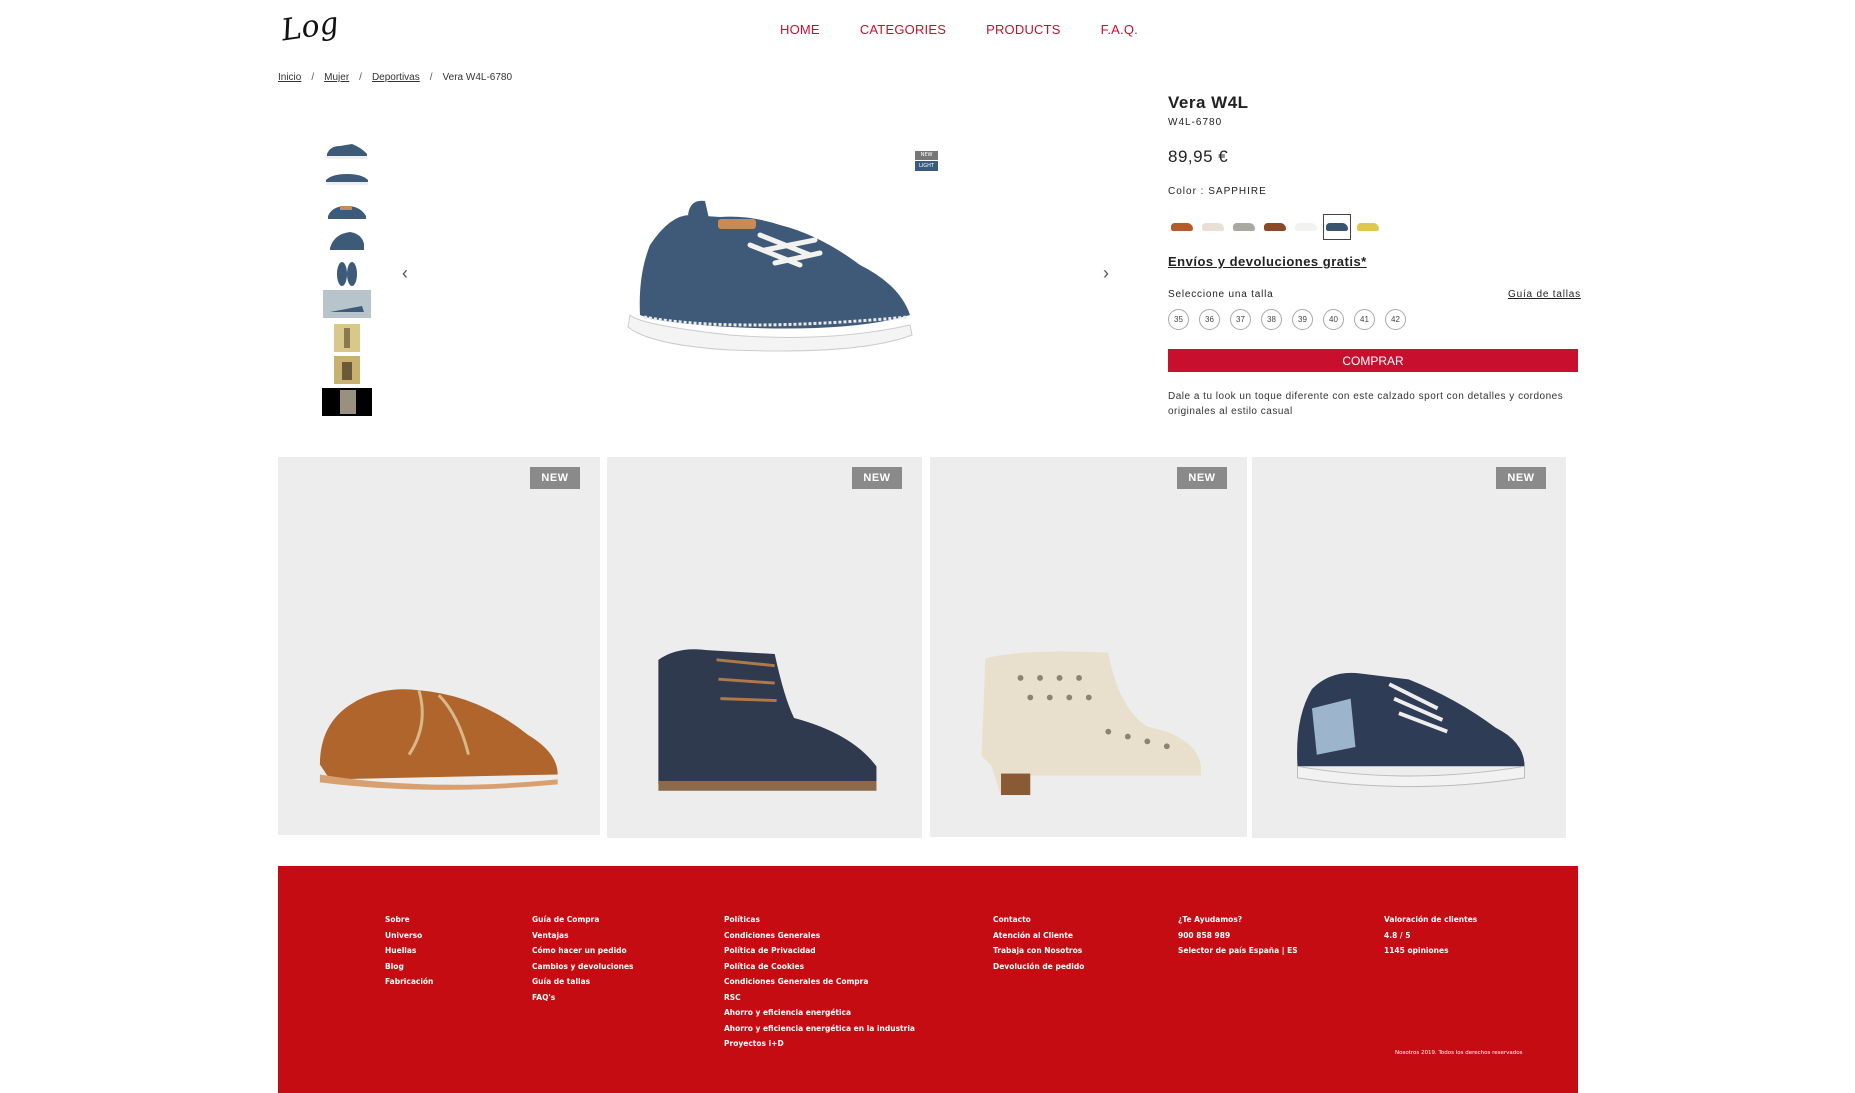 The image size is (1855, 1093). Describe the element at coordinates (318, 25) in the screenshot. I see `logo-icon: Logo` at that location.